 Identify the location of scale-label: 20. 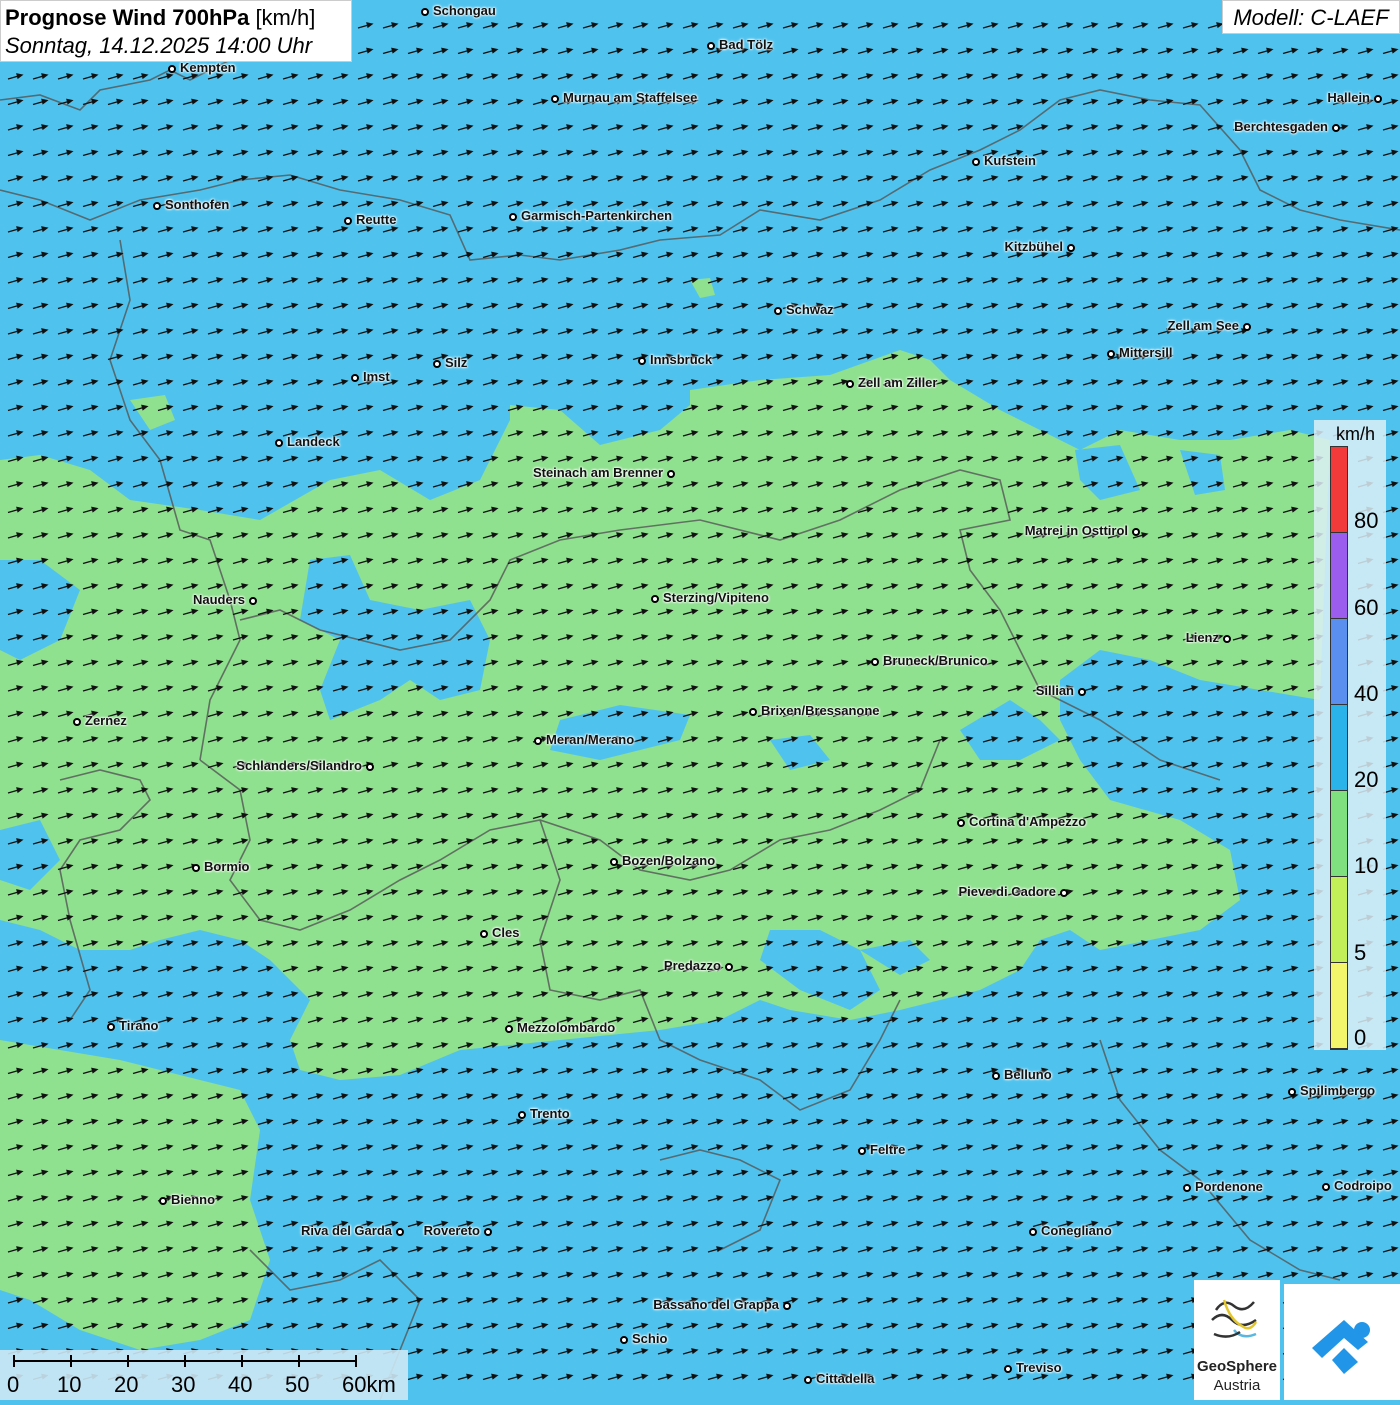
(126, 1384).